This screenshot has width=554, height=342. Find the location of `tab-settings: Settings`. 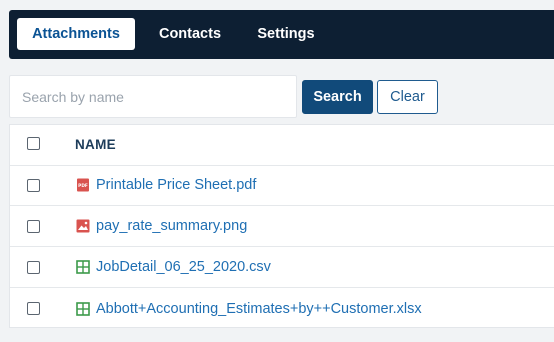

tab-settings: Settings is located at coordinates (286, 34).